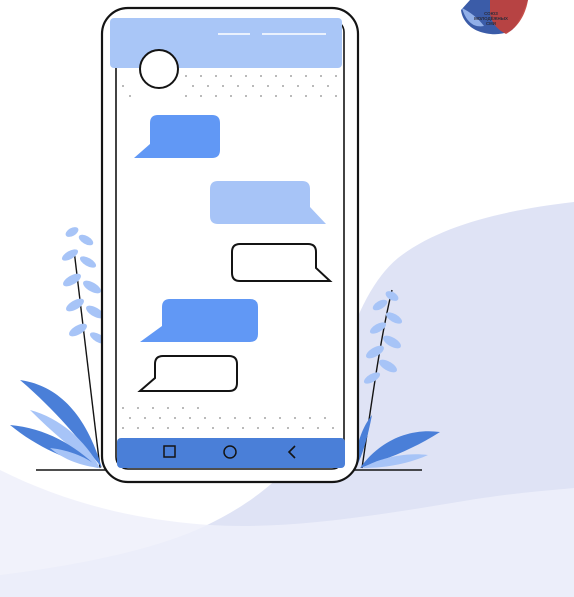 This screenshot has height=597, width=574. Describe the element at coordinates (231, 453) in the screenshot. I see `nav-bar` at that location.